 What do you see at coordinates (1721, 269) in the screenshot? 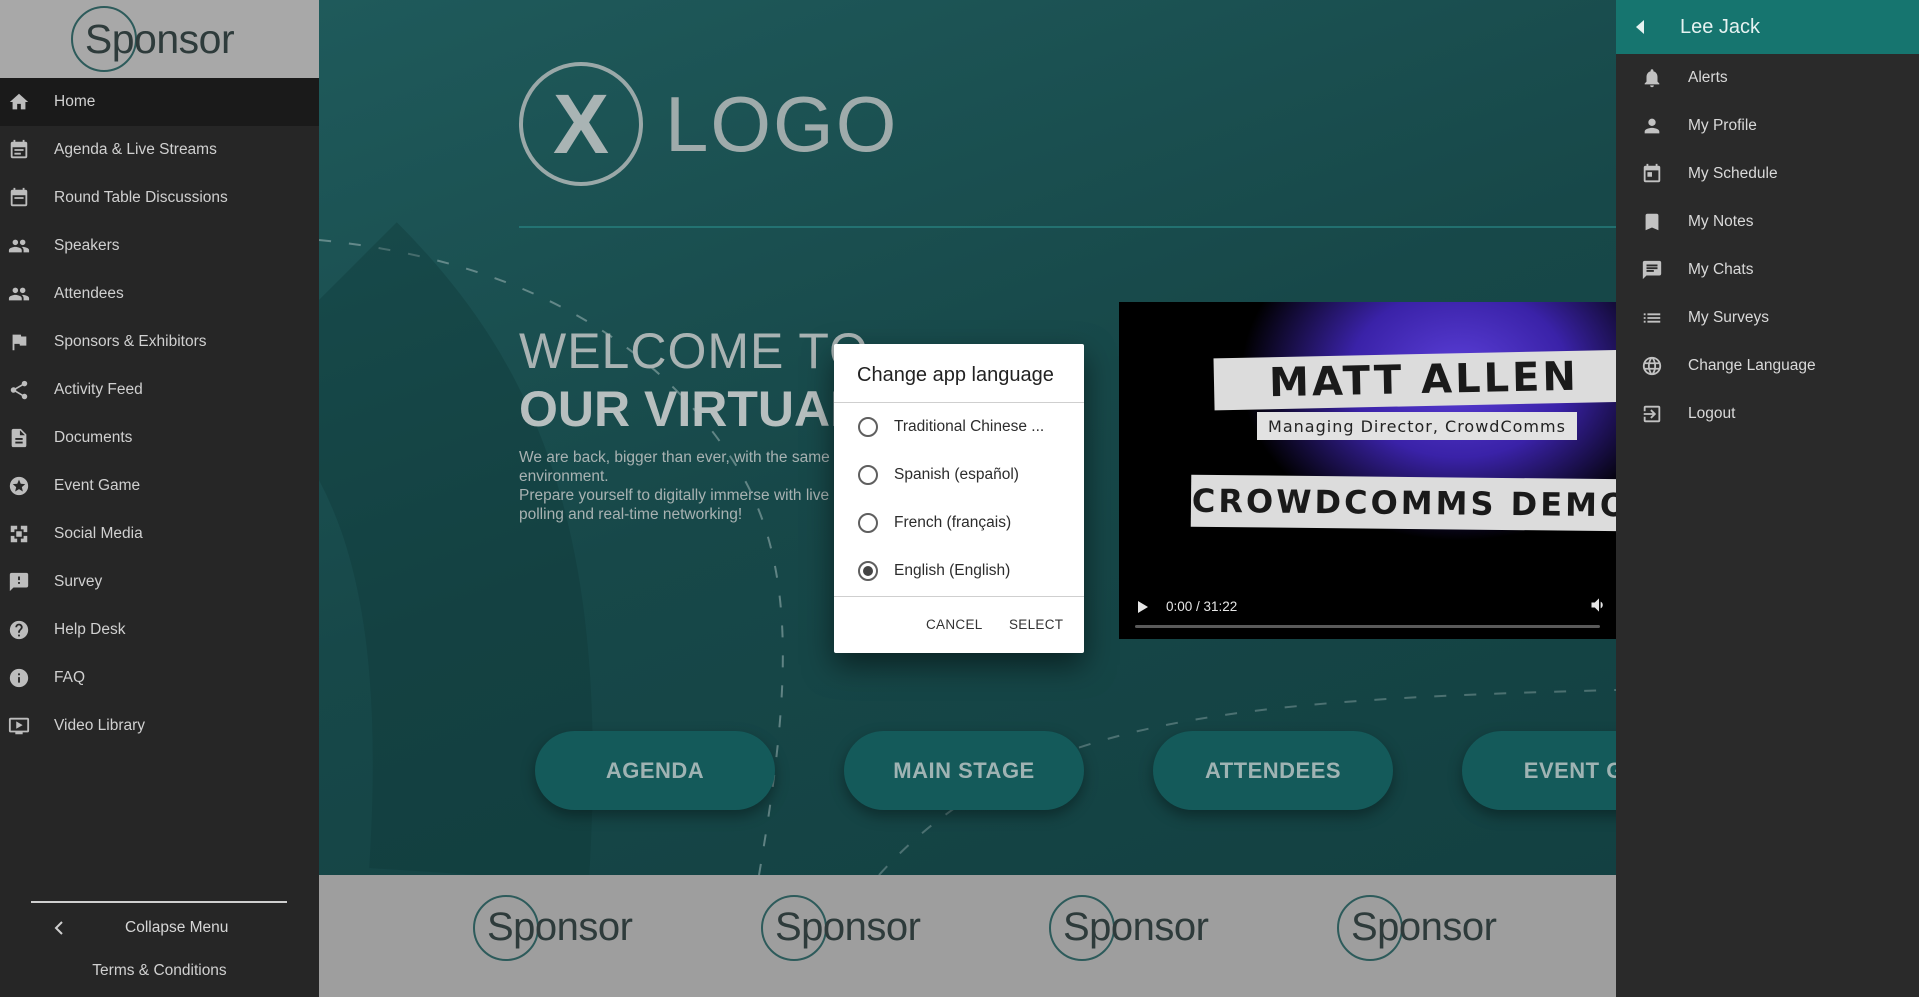
I see `user-menu-label: My Chats` at bounding box center [1721, 269].